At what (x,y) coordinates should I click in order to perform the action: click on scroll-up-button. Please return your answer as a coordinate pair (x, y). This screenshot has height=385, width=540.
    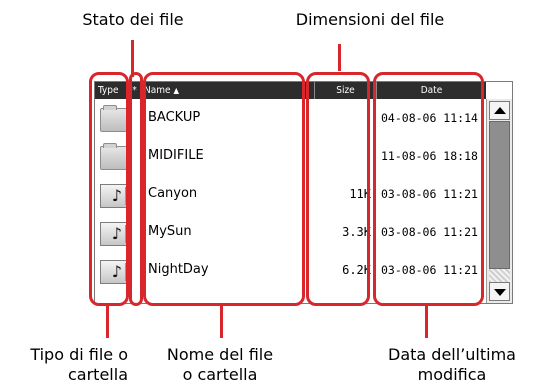
    Looking at the image, I should click on (499, 110).